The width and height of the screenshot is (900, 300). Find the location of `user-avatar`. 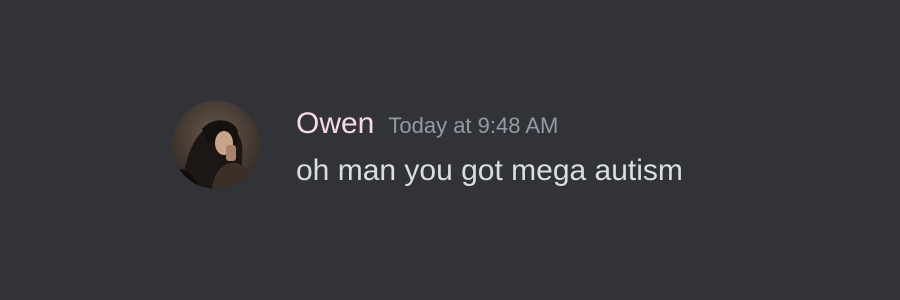

user-avatar is located at coordinates (216, 145).